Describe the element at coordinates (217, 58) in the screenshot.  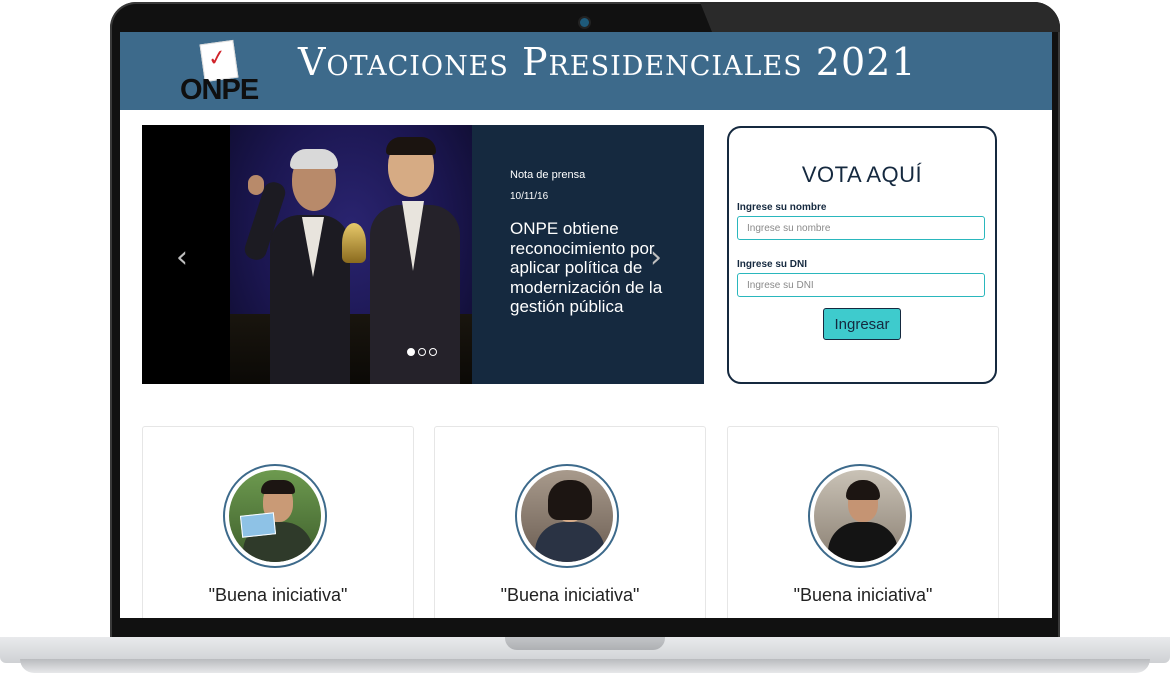
I see `checkmark-icon: ✓` at that location.